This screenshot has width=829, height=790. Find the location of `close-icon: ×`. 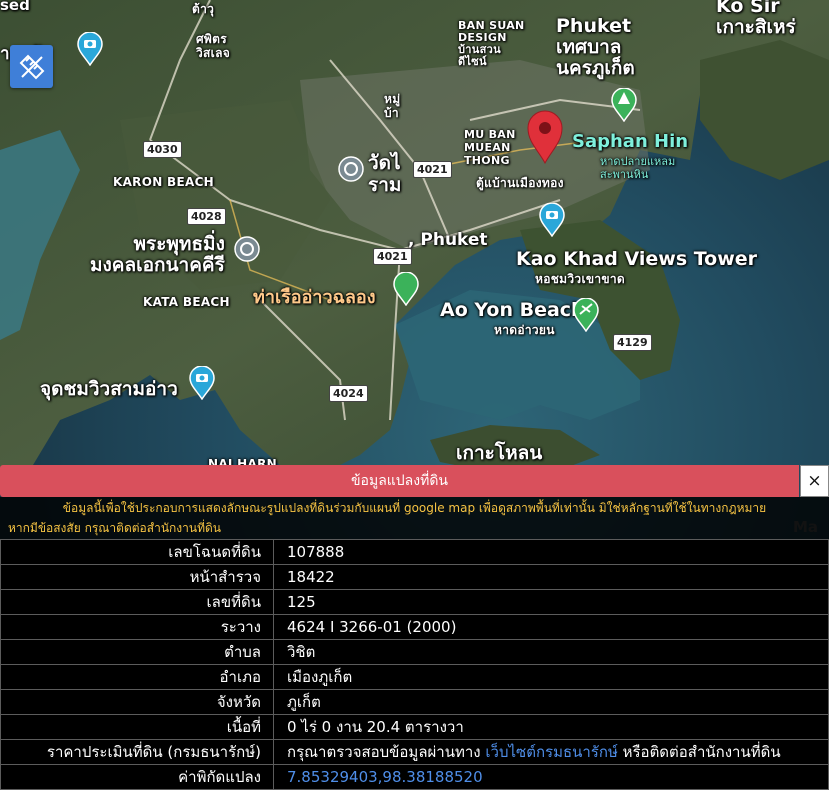

close-icon: × is located at coordinates (814, 481).